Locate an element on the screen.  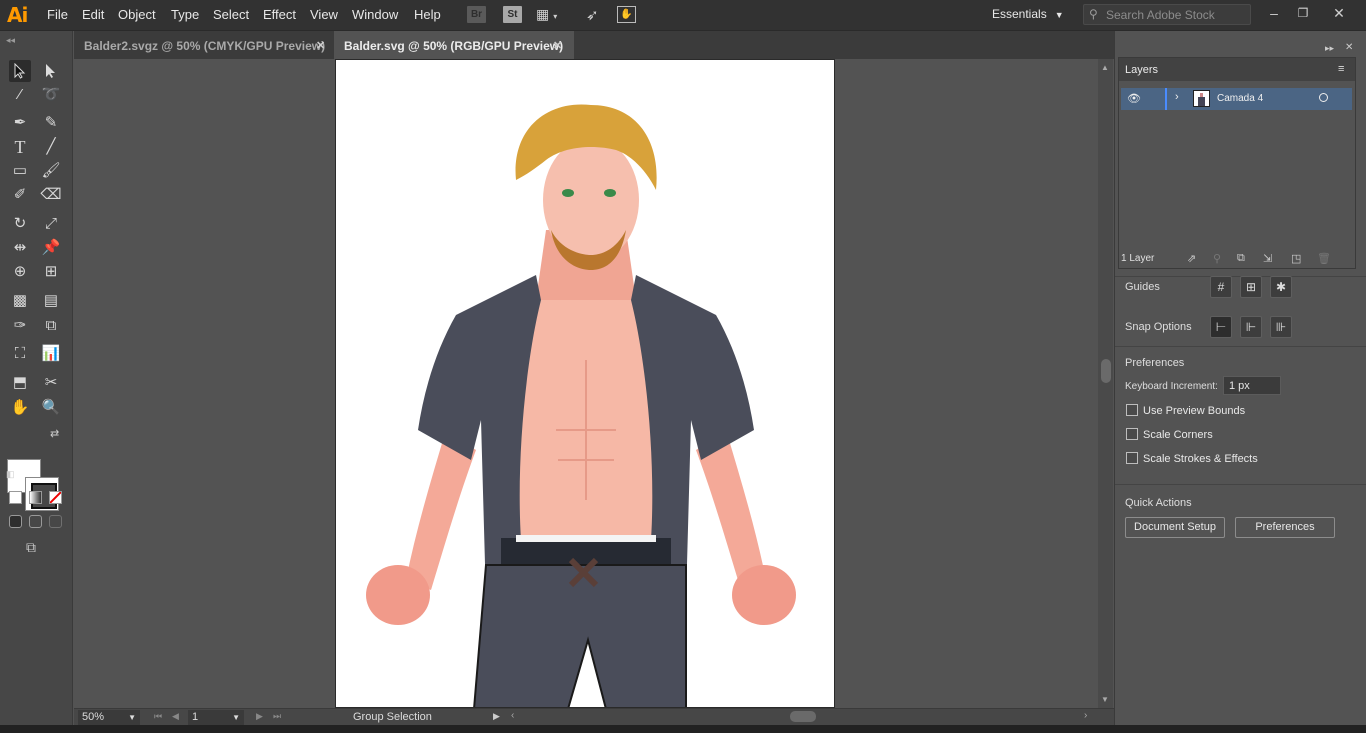
menu-type: Type is located at coordinates (185, 14).